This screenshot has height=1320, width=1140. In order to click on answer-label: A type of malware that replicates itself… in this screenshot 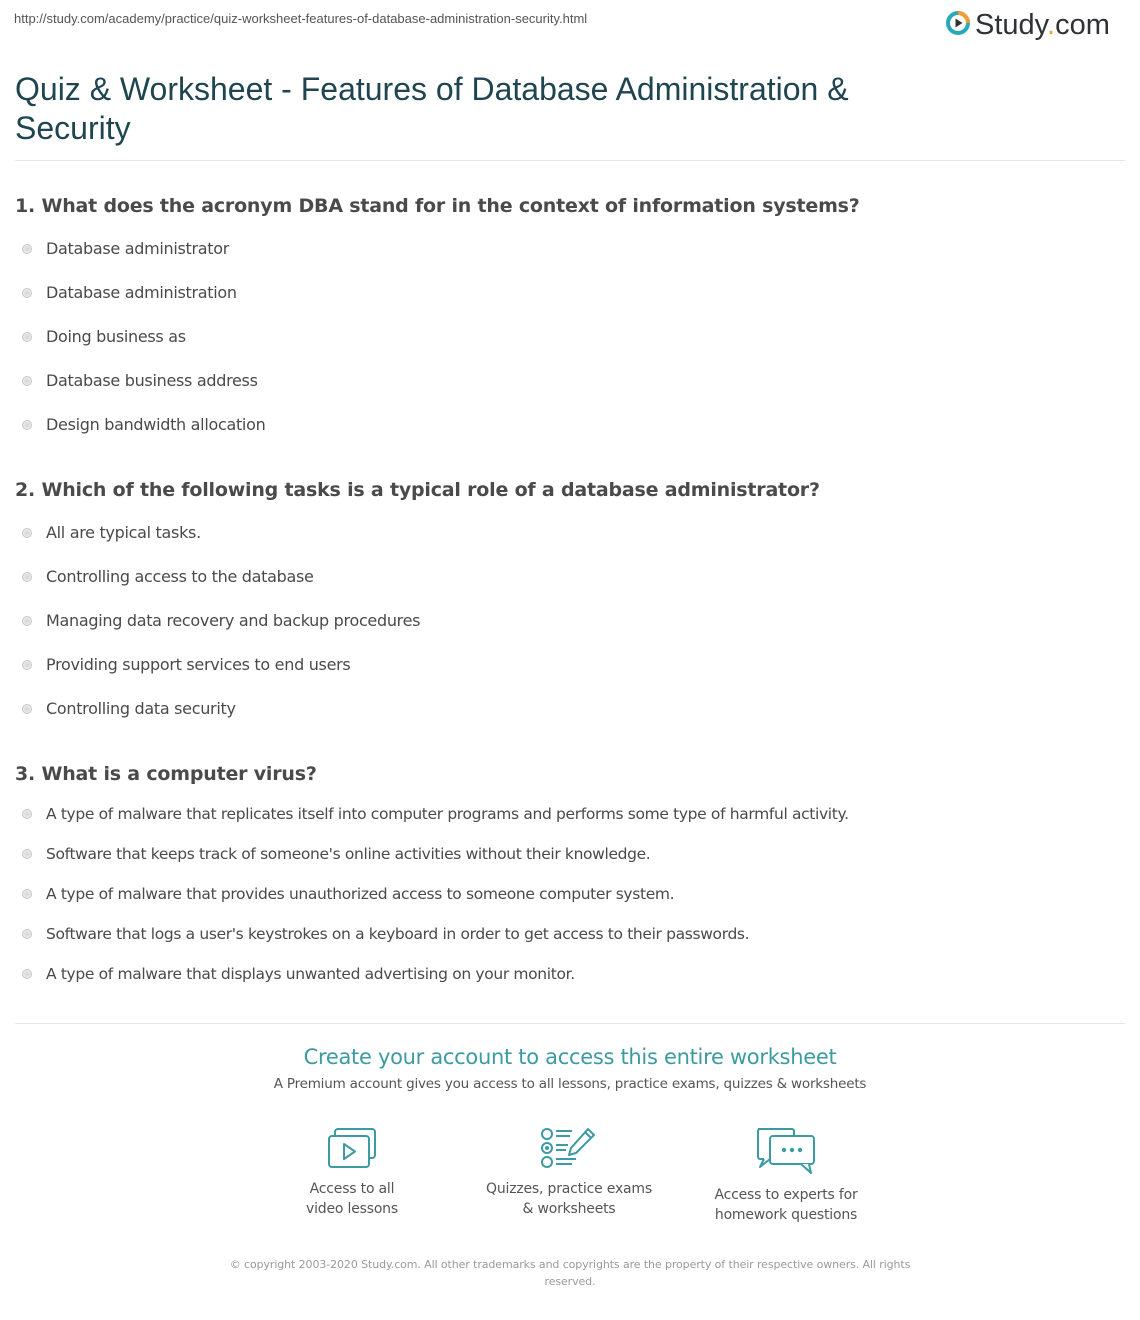, I will do `click(447, 814)`.